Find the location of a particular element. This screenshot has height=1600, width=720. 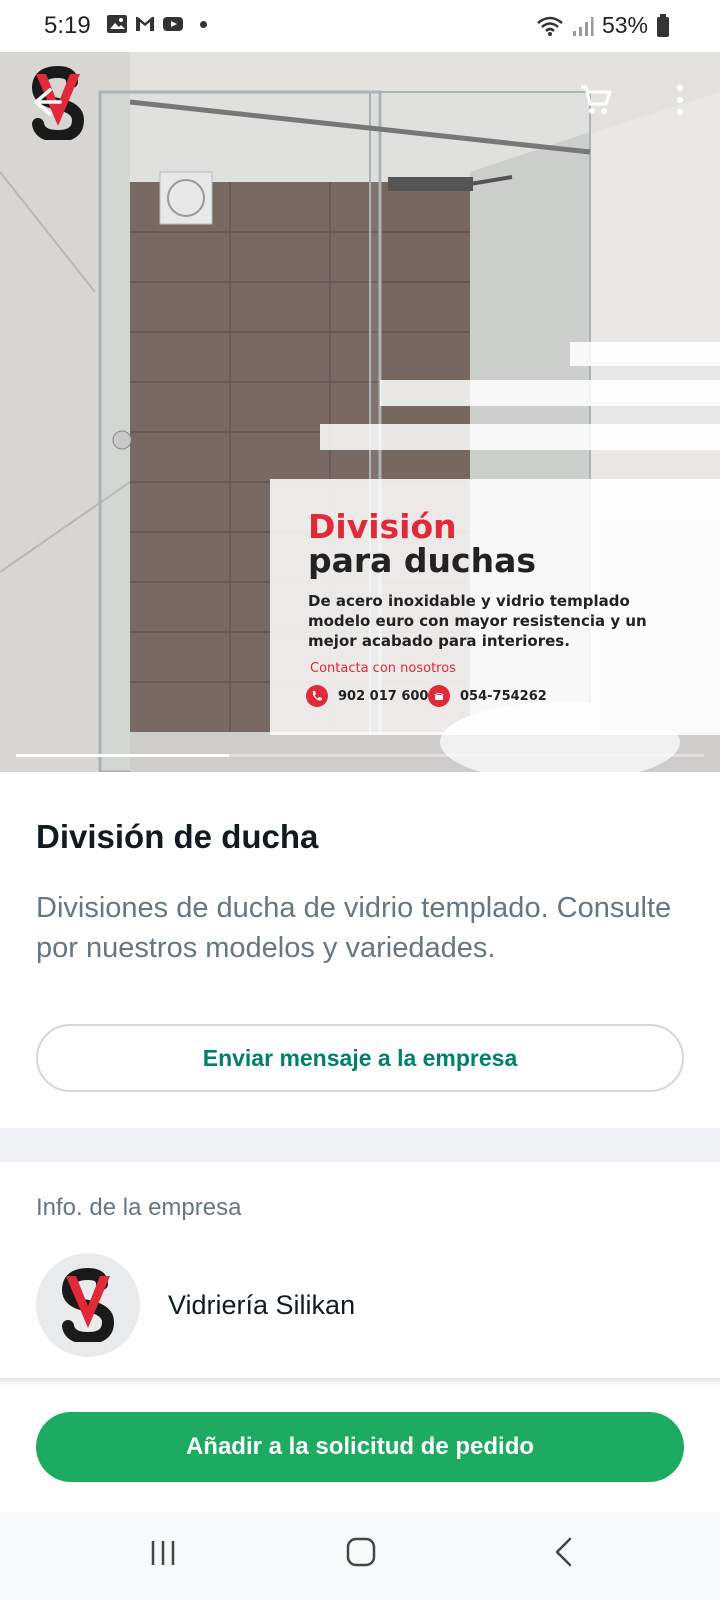

promo-phone-landline: 054-754262 is located at coordinates (487, 696).